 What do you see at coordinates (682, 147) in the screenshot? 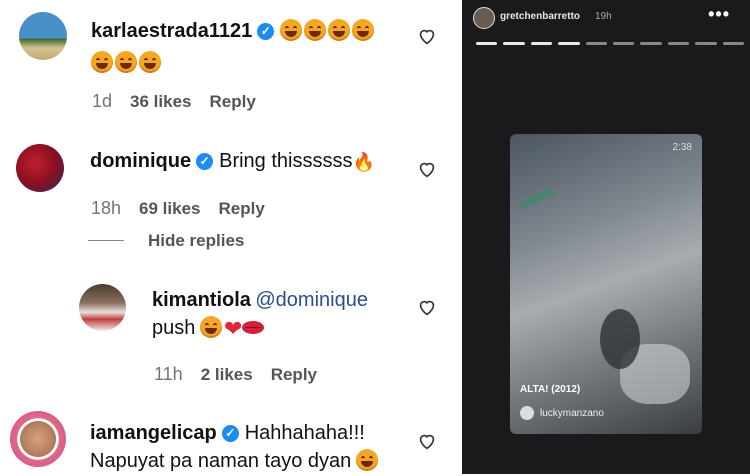
I see `video-timestamp: 2:38` at bounding box center [682, 147].